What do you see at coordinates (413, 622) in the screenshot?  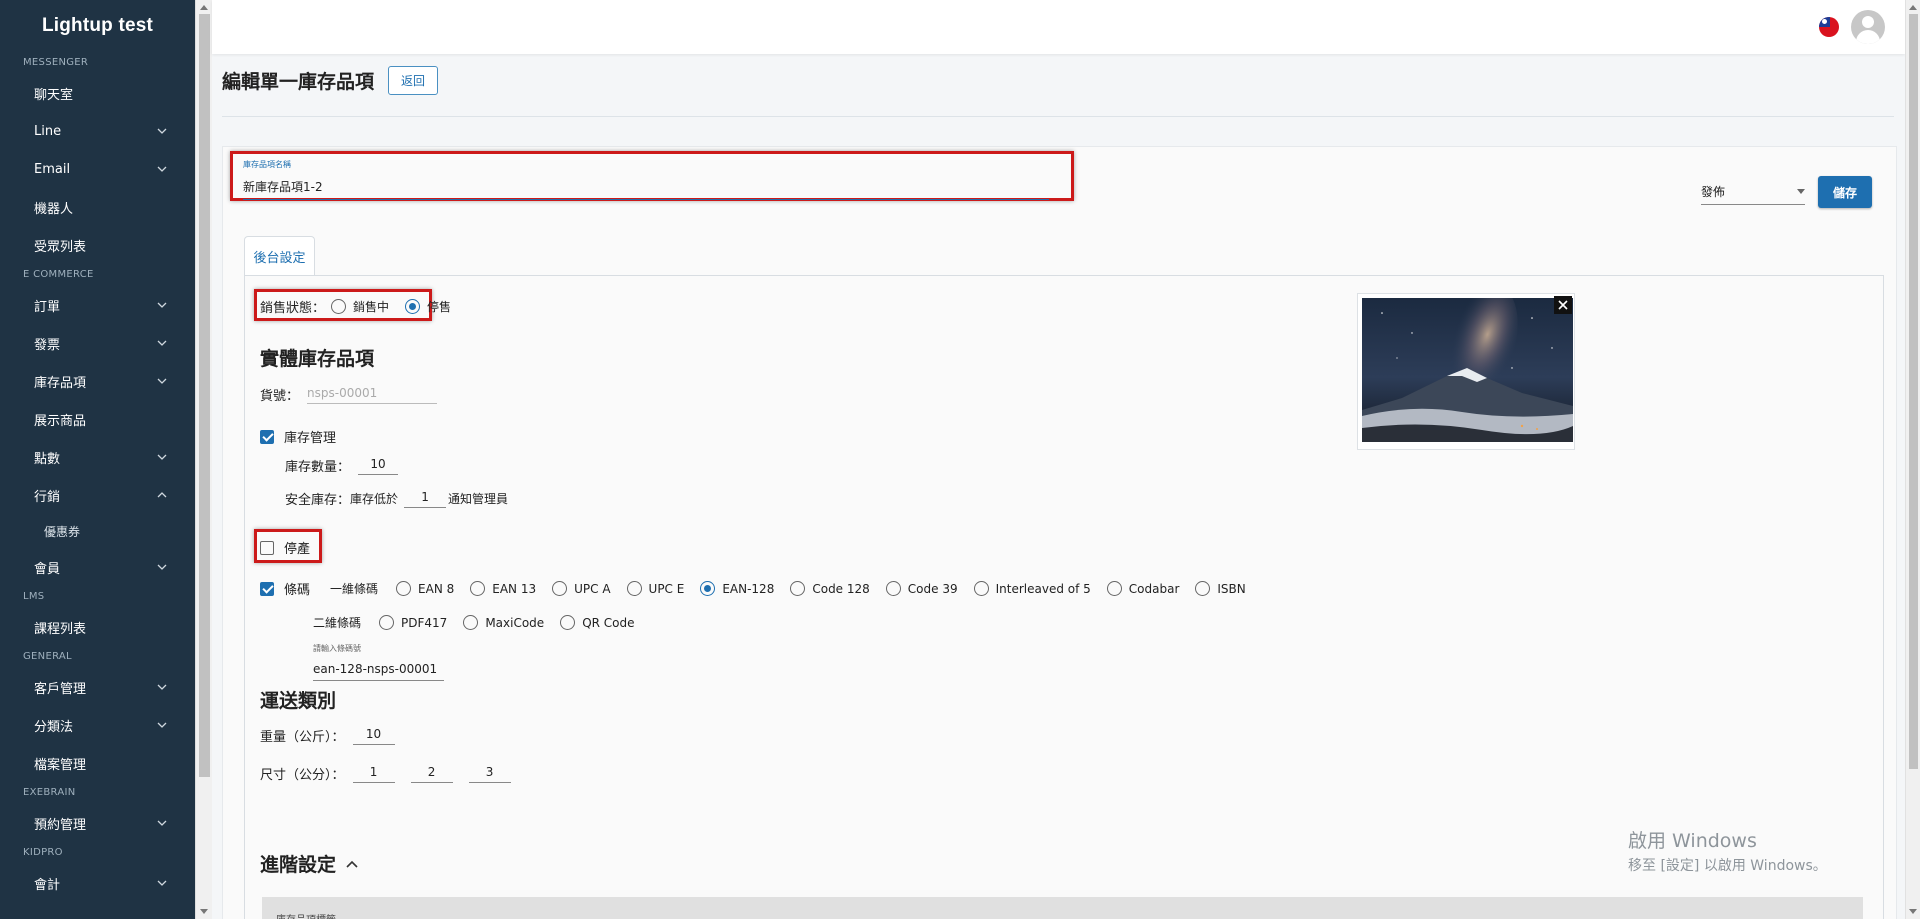 I see `barcode-option: PDF417` at bounding box center [413, 622].